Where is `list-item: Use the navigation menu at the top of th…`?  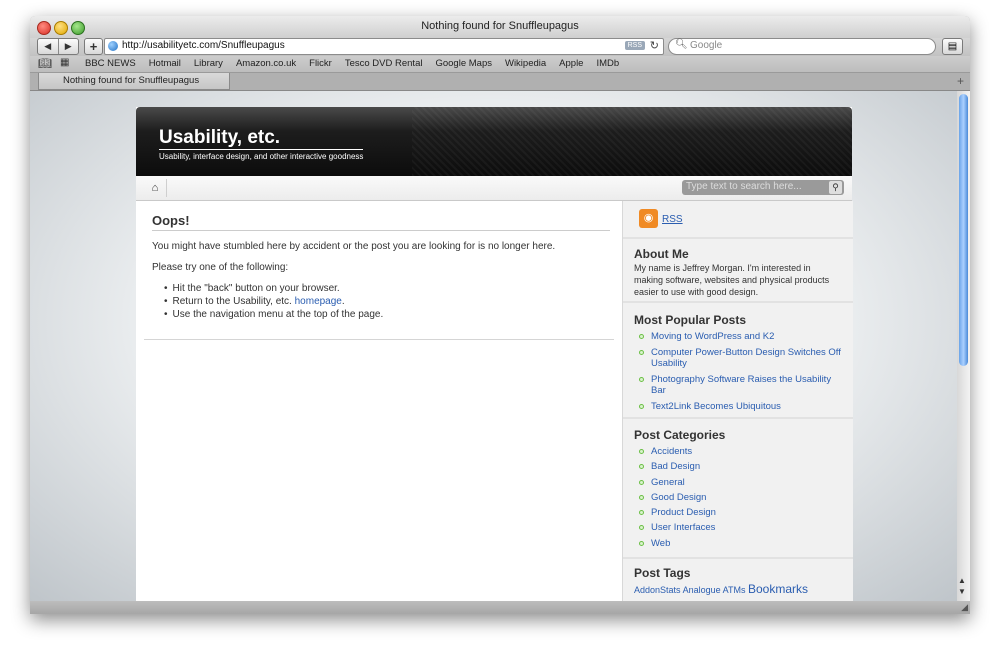
list-item: Use the navigation menu at the top of th… is located at coordinates (274, 314).